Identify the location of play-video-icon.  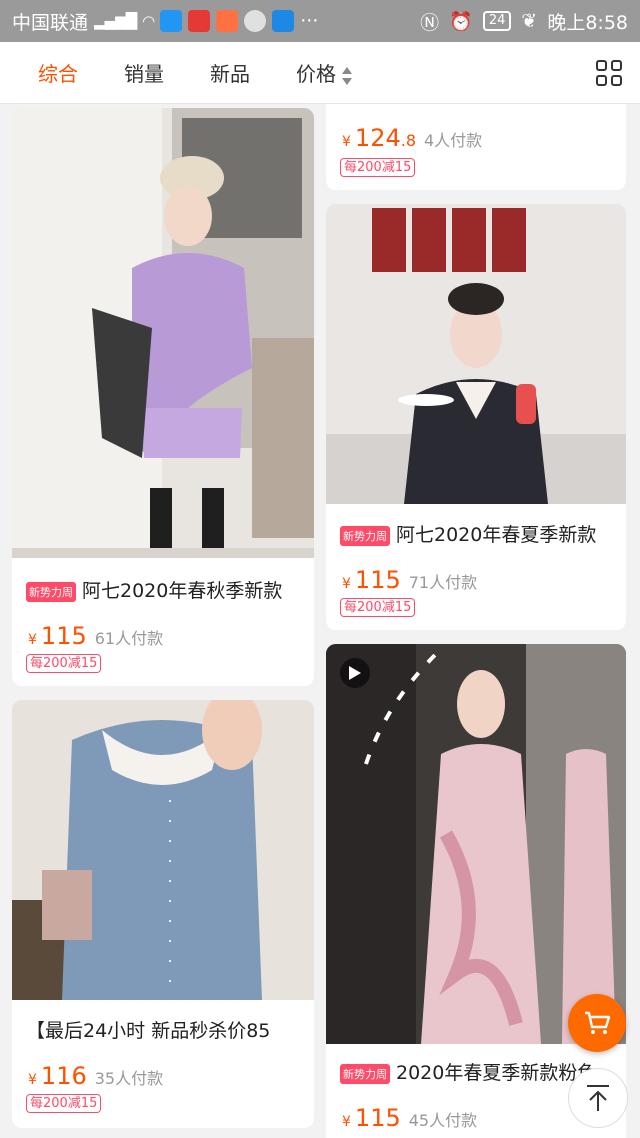
(355, 673).